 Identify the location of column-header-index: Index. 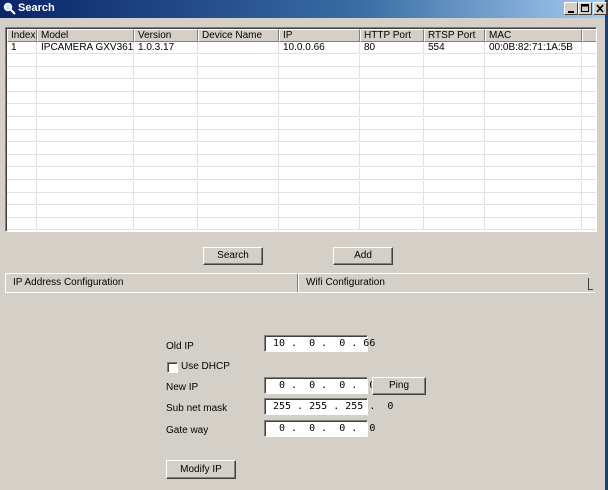
(22, 35).